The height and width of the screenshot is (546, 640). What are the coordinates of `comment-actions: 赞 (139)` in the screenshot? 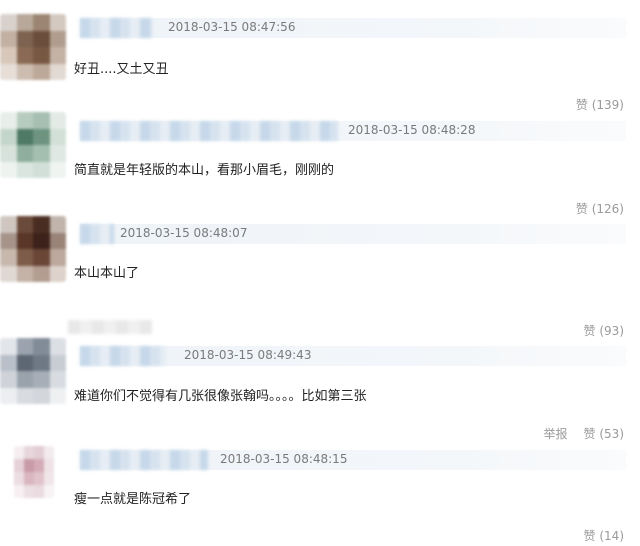 It's located at (600, 104).